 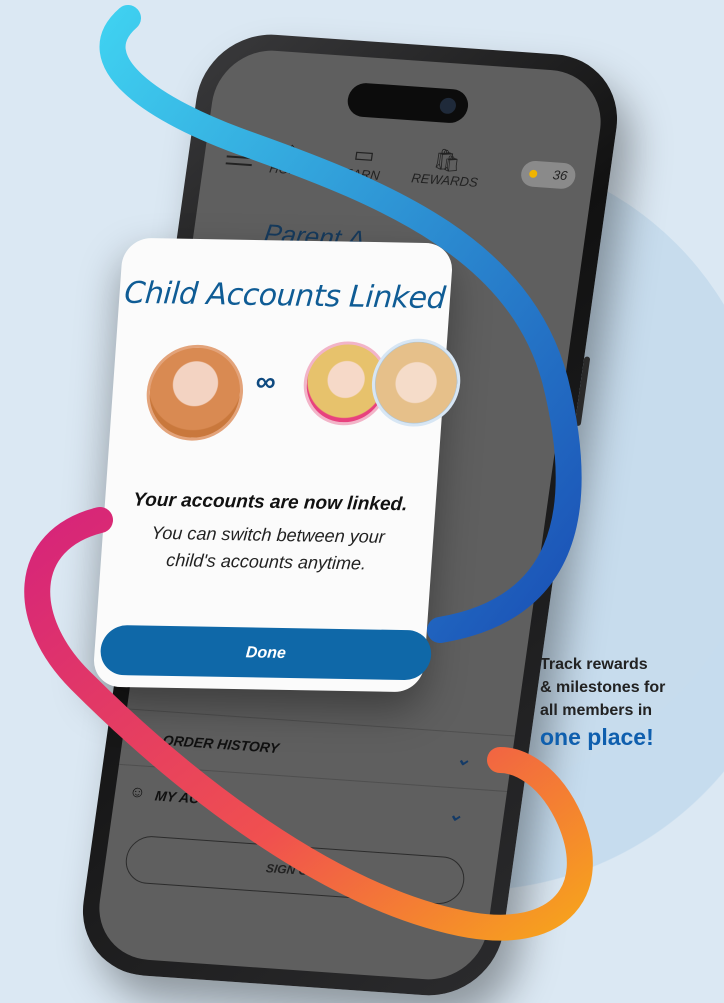 What do you see at coordinates (594, 664) in the screenshot?
I see `promo-line1: Track rewards` at bounding box center [594, 664].